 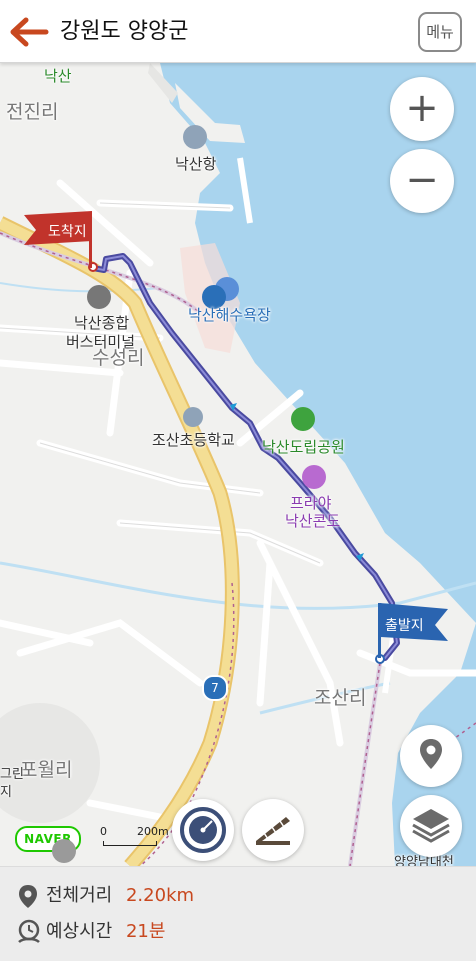 What do you see at coordinates (32, 112) in the screenshot?
I see `label-jeonjin: 전진리` at bounding box center [32, 112].